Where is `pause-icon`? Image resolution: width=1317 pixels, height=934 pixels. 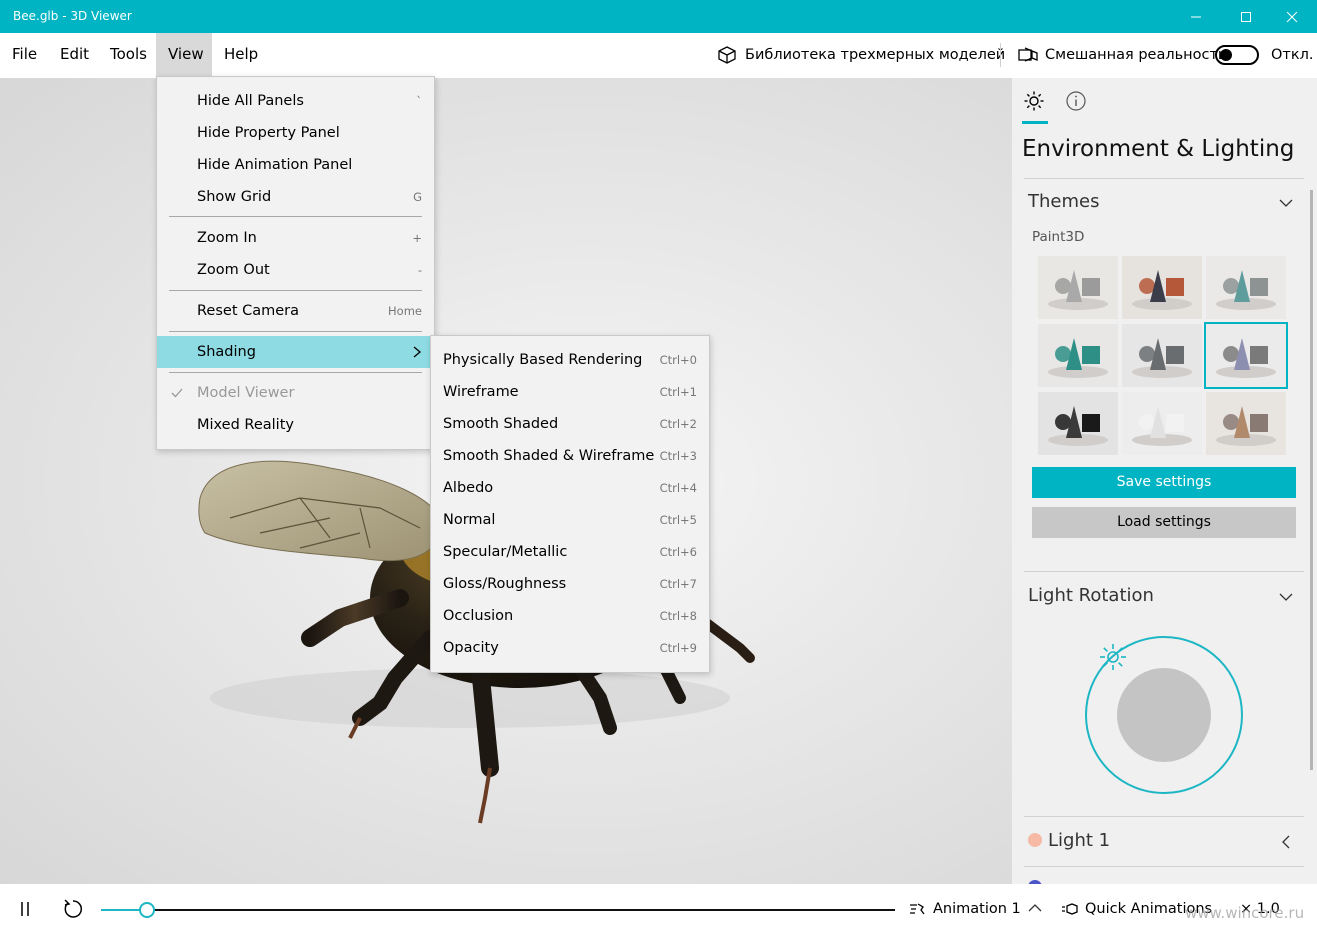
pause-icon is located at coordinates (25, 909).